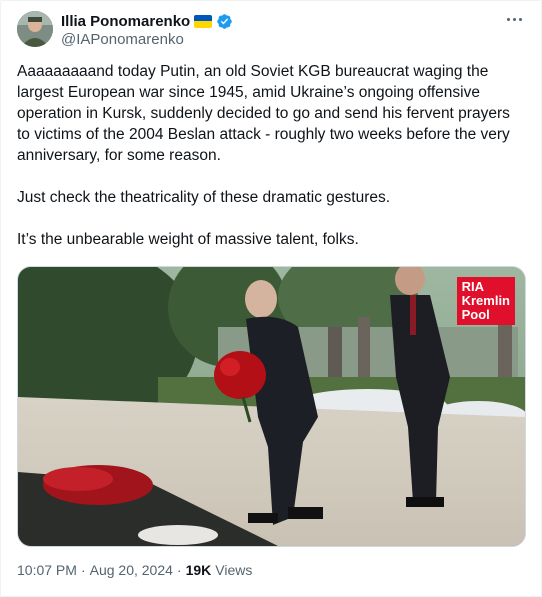 This screenshot has height=597, width=542. What do you see at coordinates (224, 21) in the screenshot?
I see `verified-badge-icon` at bounding box center [224, 21].